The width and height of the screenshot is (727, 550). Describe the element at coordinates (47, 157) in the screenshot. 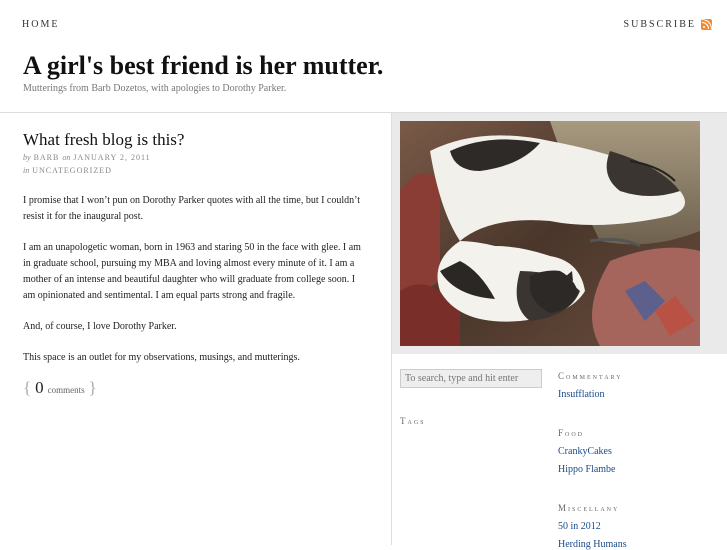

I see `post-author-link: BARB` at that location.